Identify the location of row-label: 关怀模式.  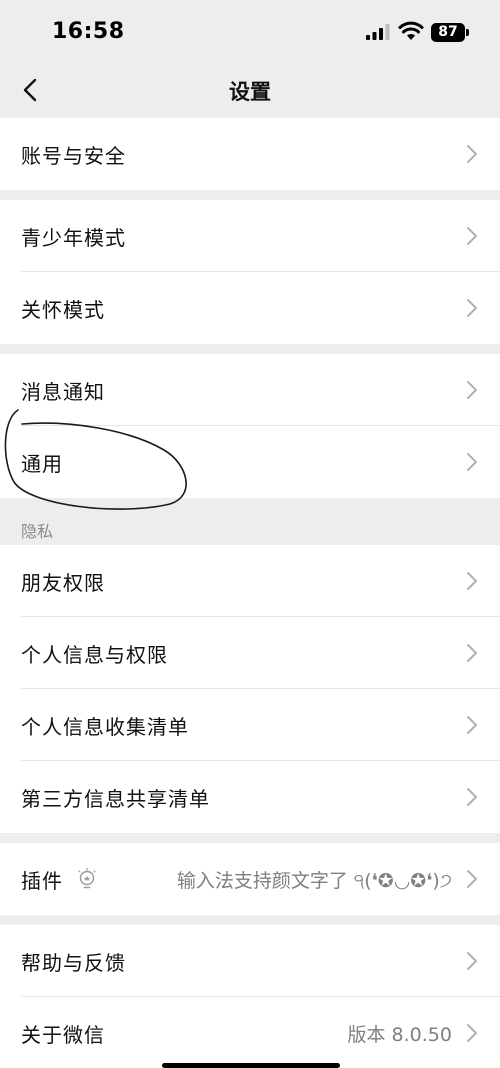
(63, 310).